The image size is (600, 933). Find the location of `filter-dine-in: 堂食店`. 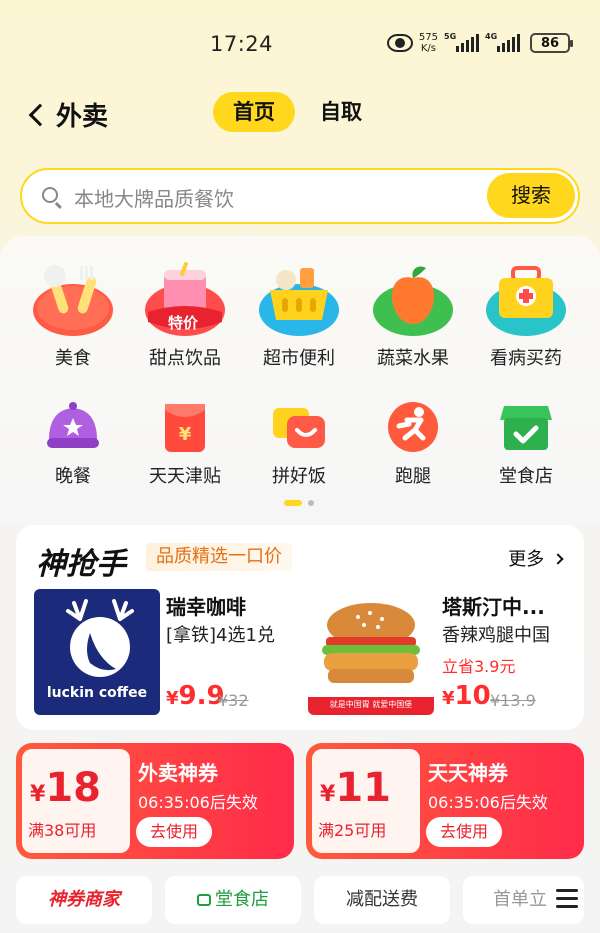

filter-dine-in: 堂食店 is located at coordinates (233, 900).